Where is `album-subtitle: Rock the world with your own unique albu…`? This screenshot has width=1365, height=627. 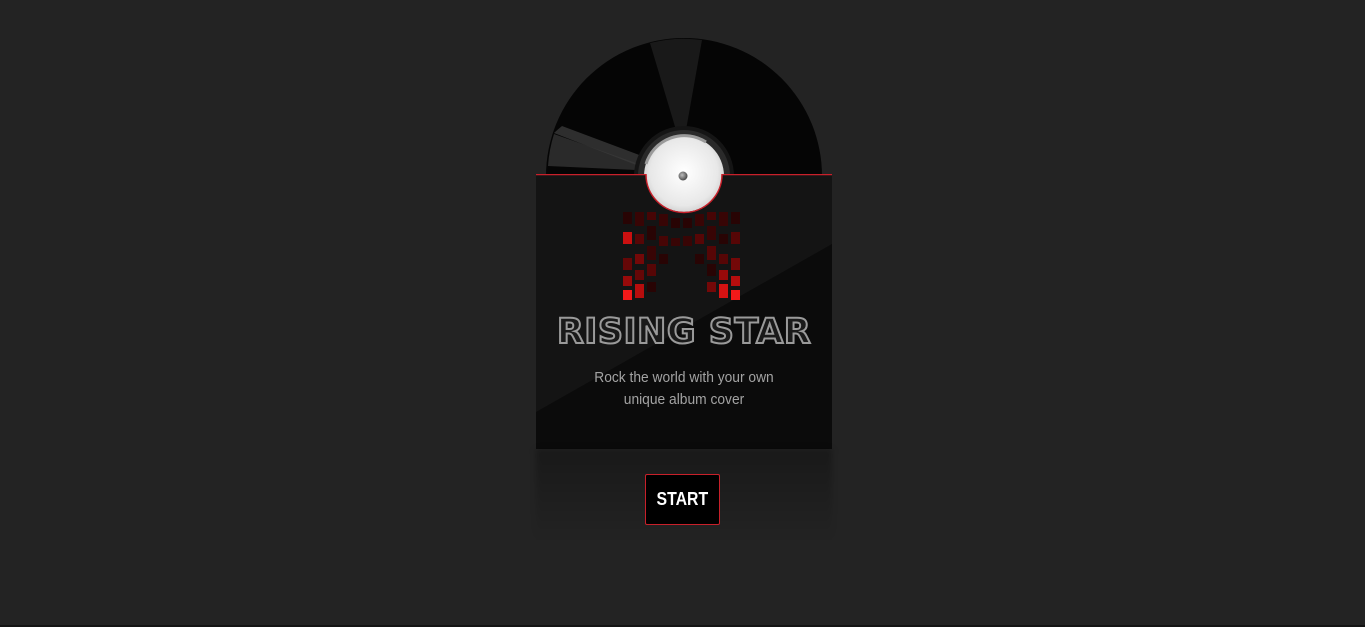 album-subtitle: Rock the world with your own unique albu… is located at coordinates (684, 388).